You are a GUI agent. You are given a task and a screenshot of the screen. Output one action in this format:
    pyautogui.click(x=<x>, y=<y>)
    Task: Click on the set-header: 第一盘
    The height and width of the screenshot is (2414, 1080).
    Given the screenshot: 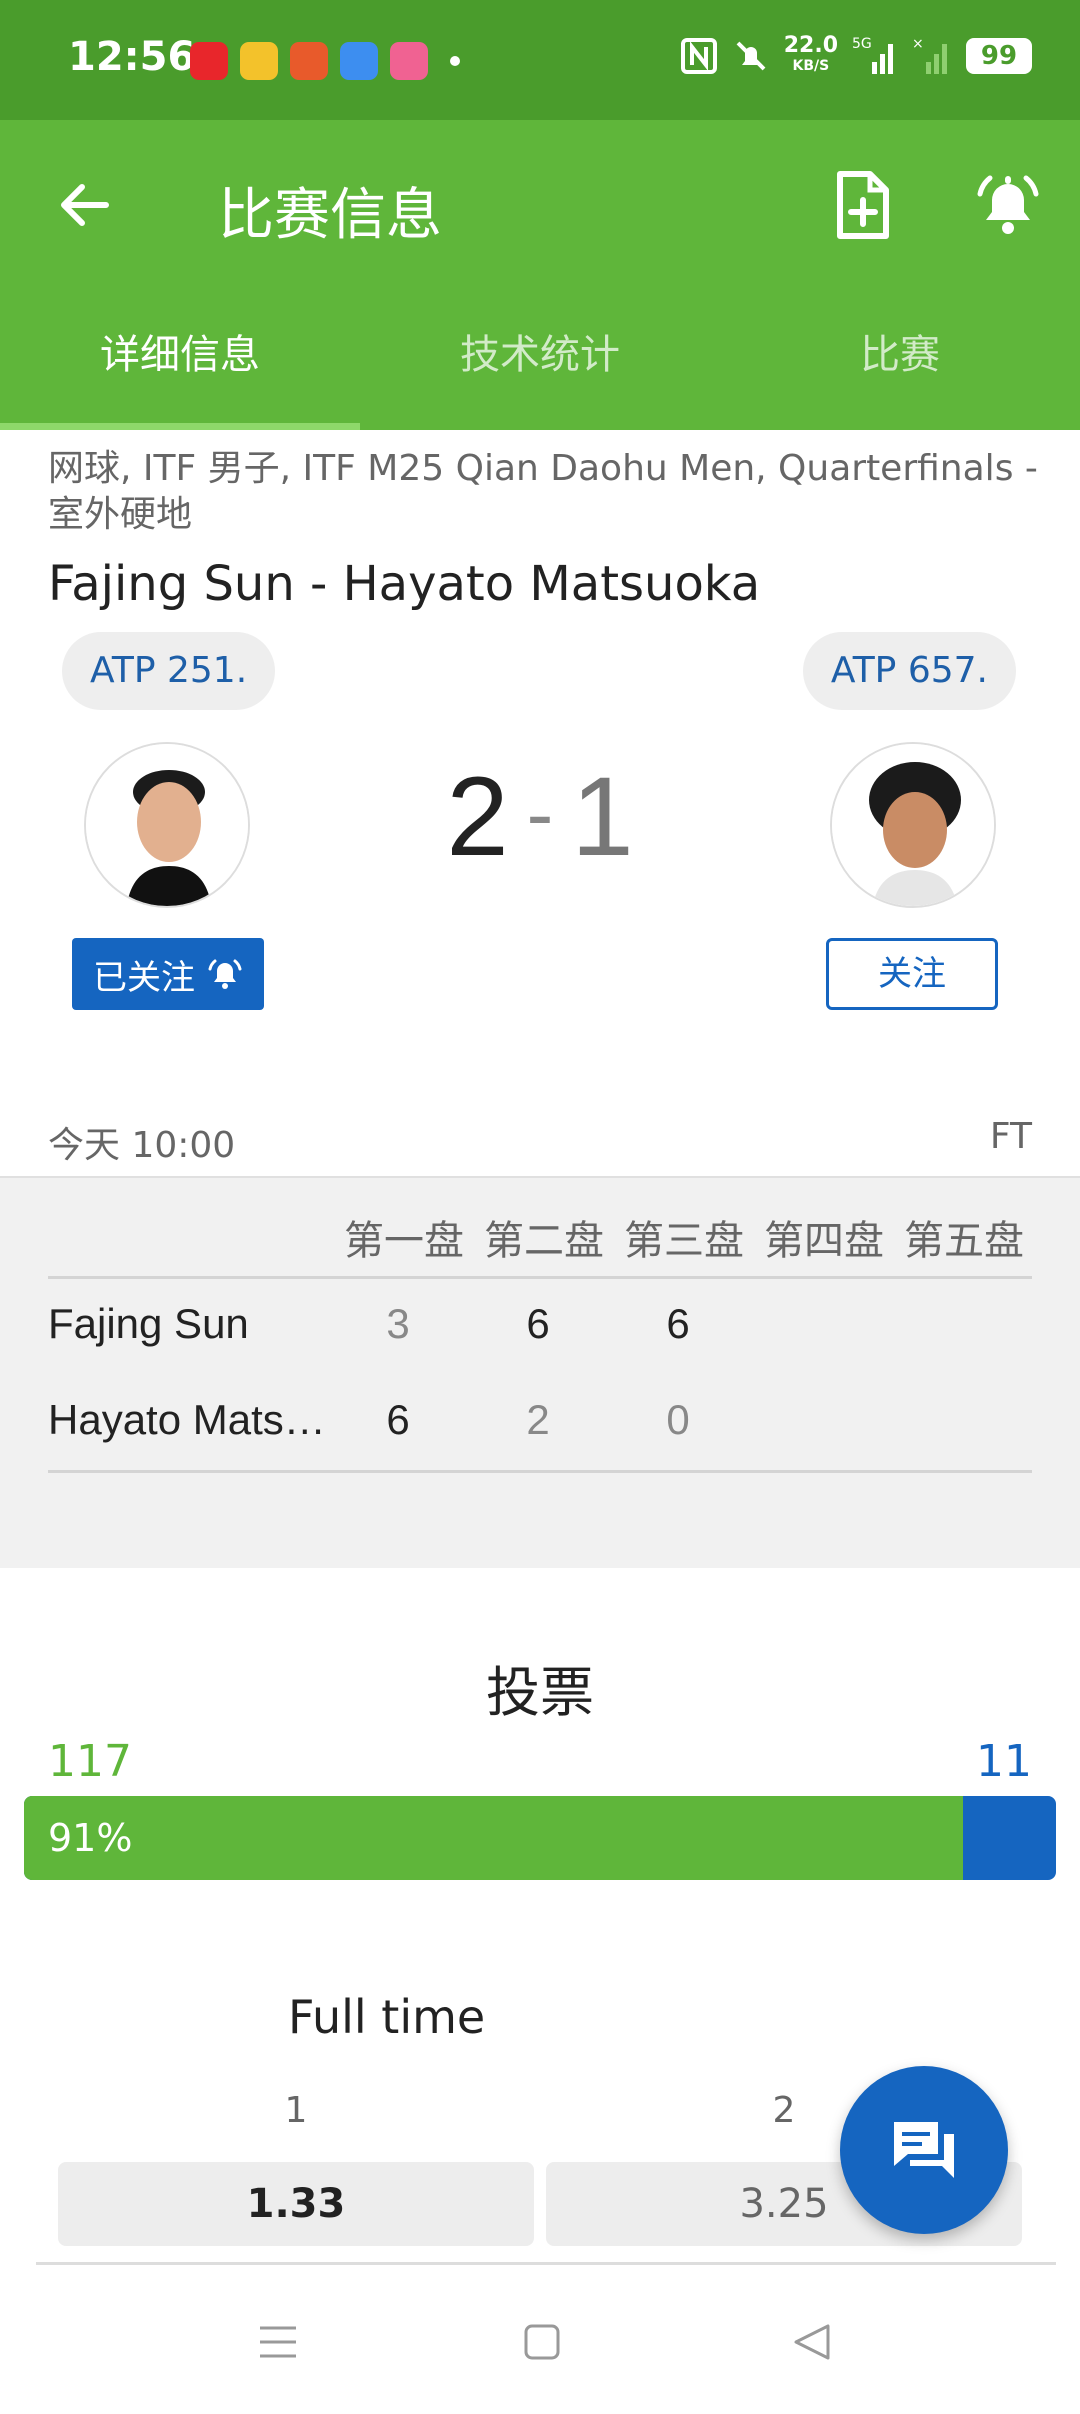 What is the action you would take?
    pyautogui.click(x=404, y=1241)
    